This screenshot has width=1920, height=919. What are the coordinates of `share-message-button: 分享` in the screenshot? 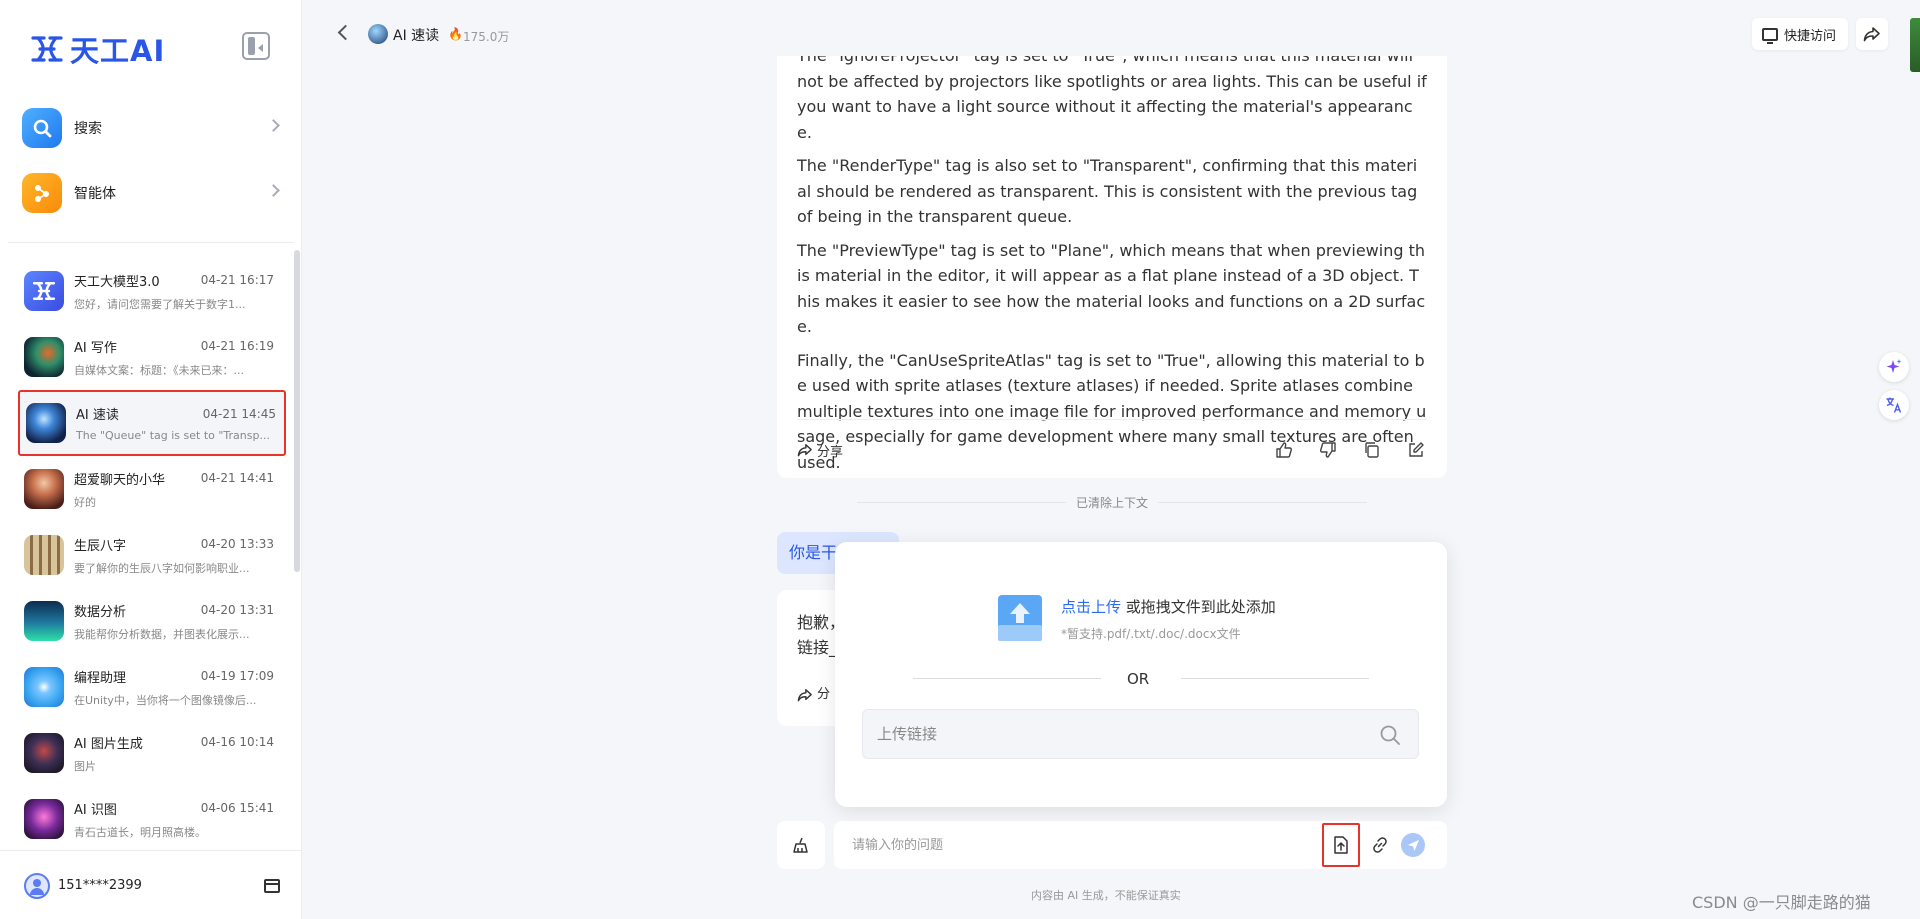 It's located at (820, 450).